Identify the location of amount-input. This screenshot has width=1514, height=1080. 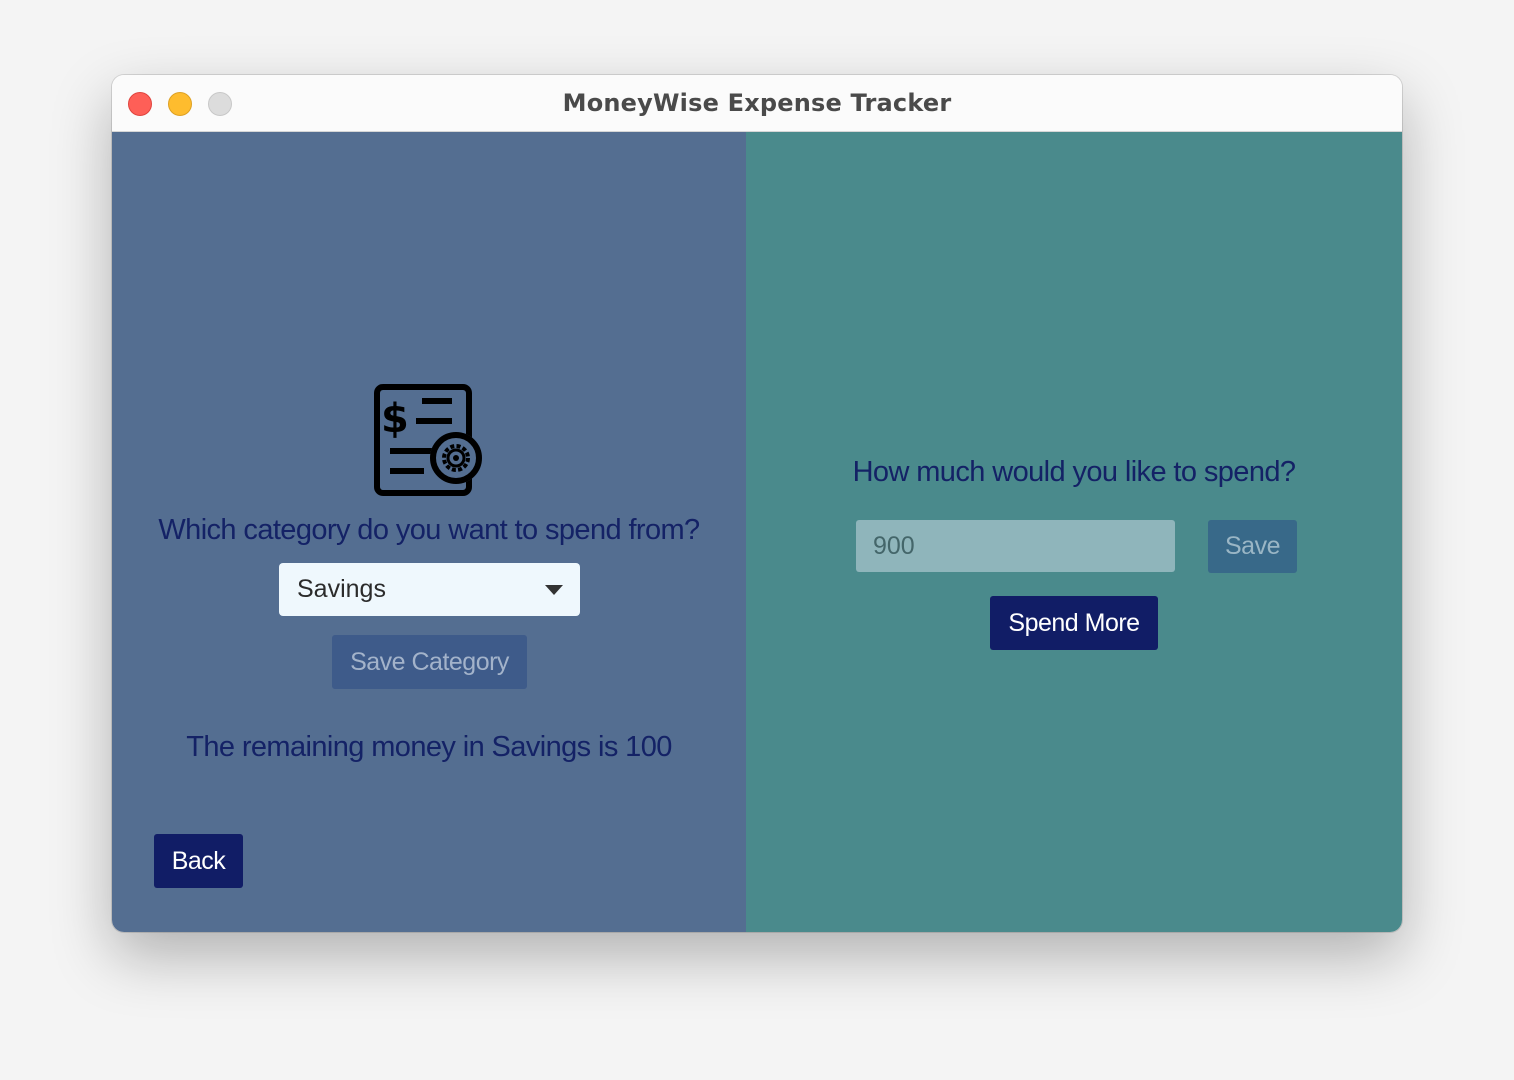
(1015, 546).